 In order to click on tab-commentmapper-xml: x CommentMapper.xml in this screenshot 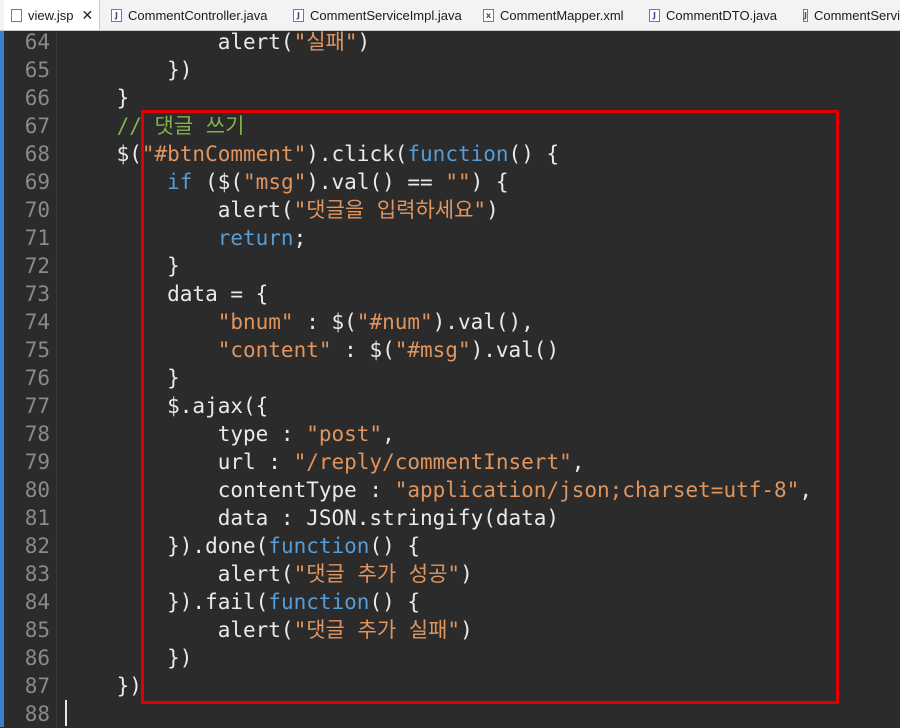, I will do `click(556, 15)`.